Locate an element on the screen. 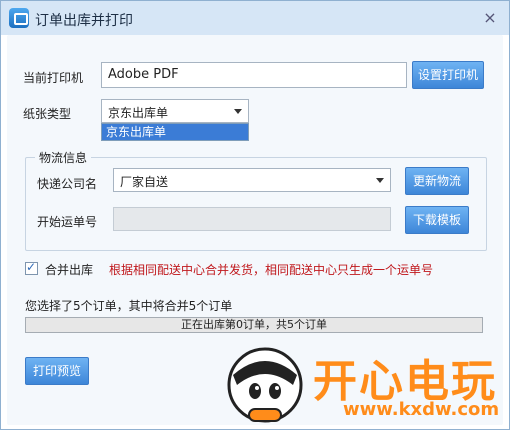 This screenshot has width=510, height=430. app-printer-icon is located at coordinates (19, 18).